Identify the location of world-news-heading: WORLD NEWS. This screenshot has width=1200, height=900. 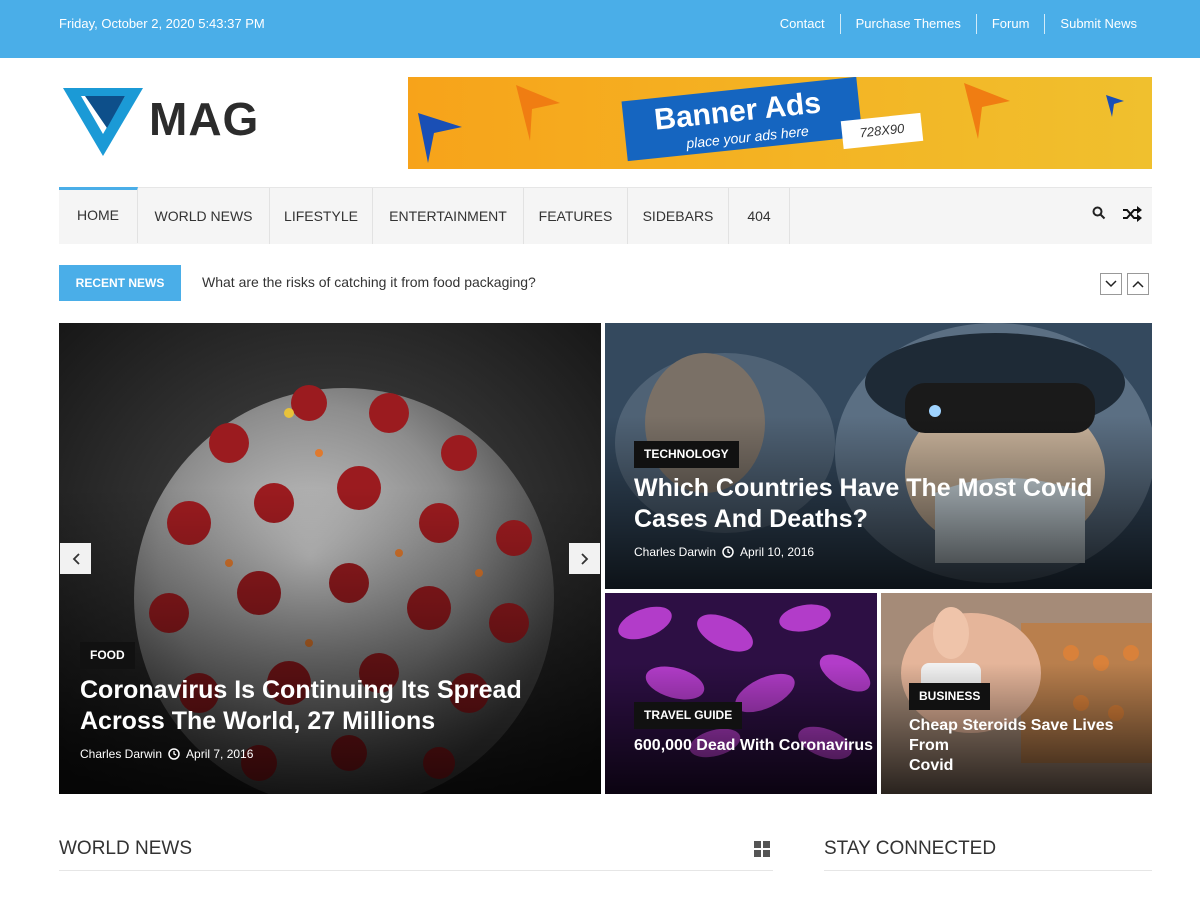
(125, 848).